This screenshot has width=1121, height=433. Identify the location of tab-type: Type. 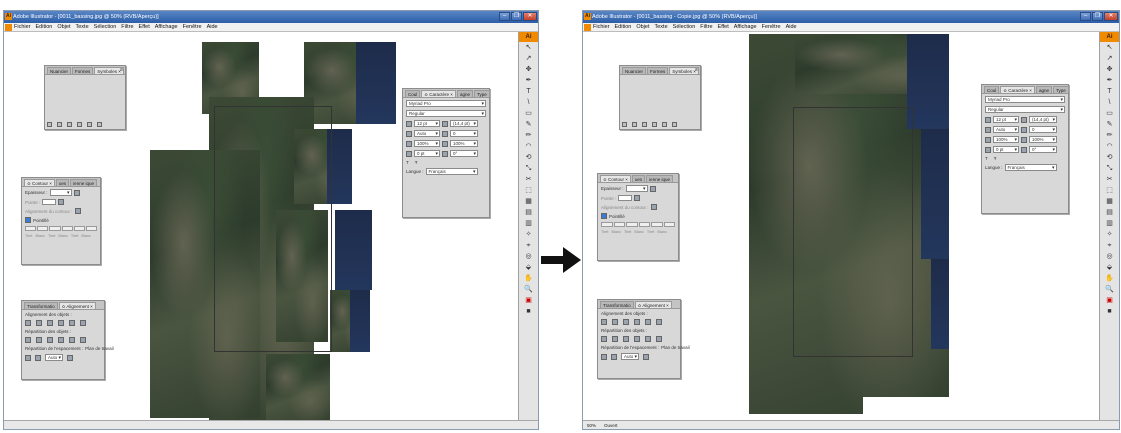
(1060, 89).